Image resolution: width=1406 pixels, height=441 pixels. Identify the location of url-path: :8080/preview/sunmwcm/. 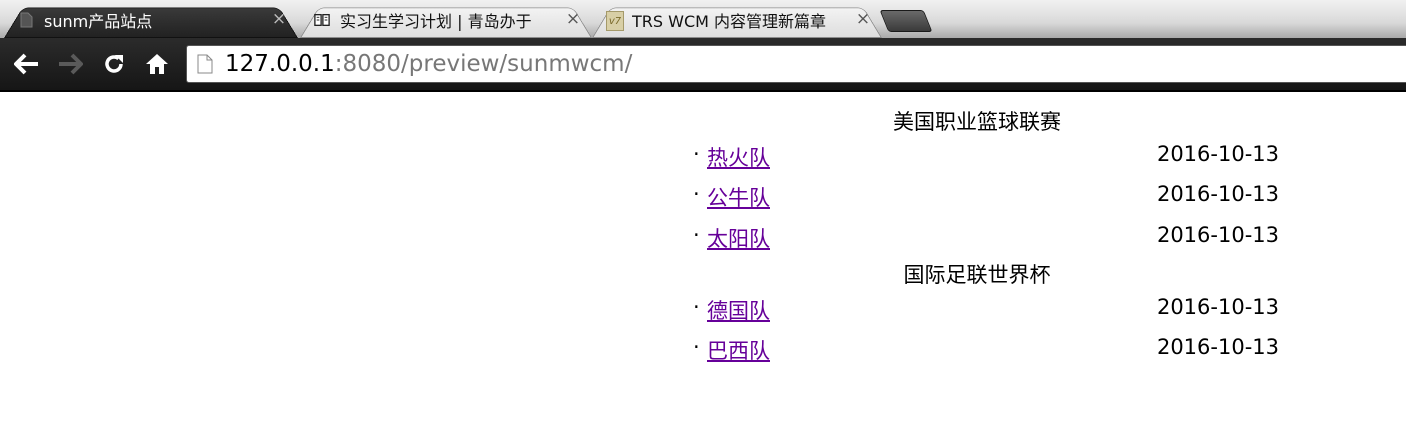
(483, 64).